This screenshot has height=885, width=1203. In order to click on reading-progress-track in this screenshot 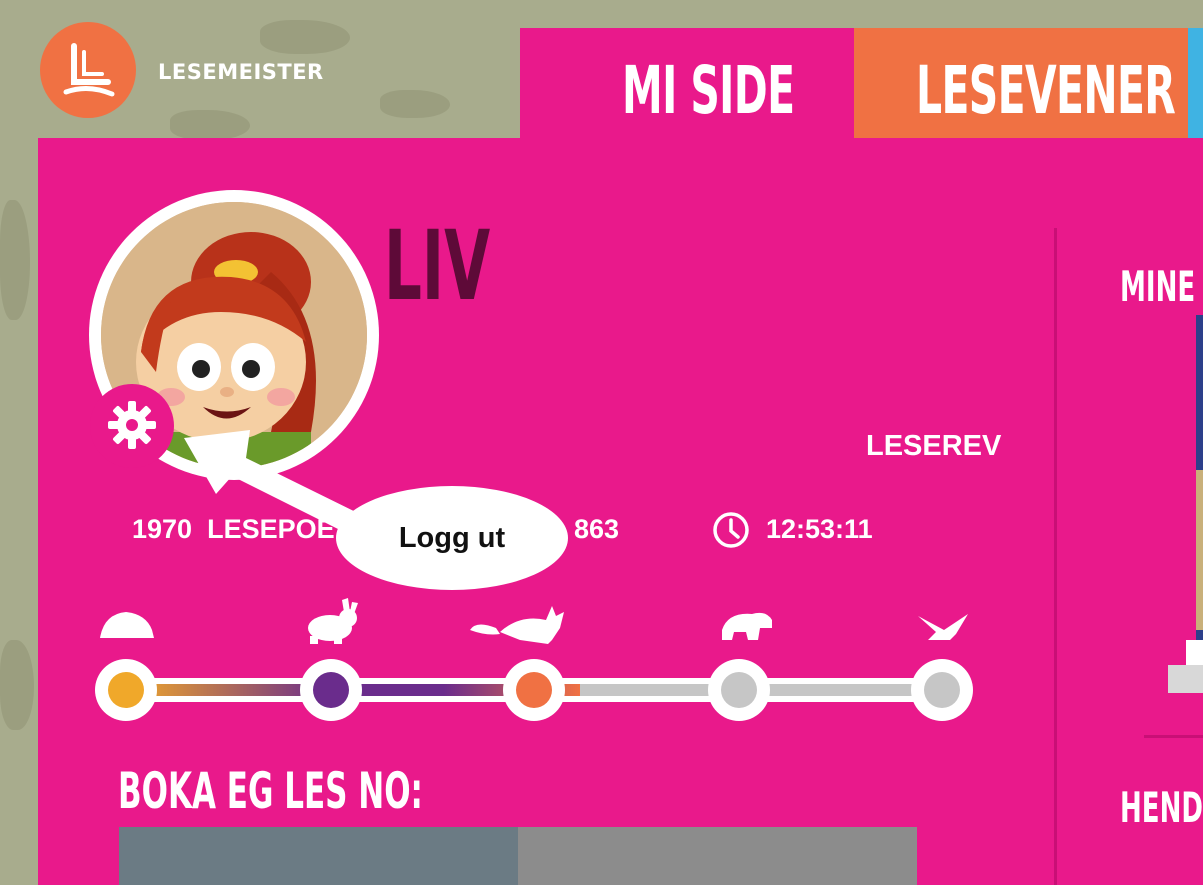, I will do `click(534, 659)`.